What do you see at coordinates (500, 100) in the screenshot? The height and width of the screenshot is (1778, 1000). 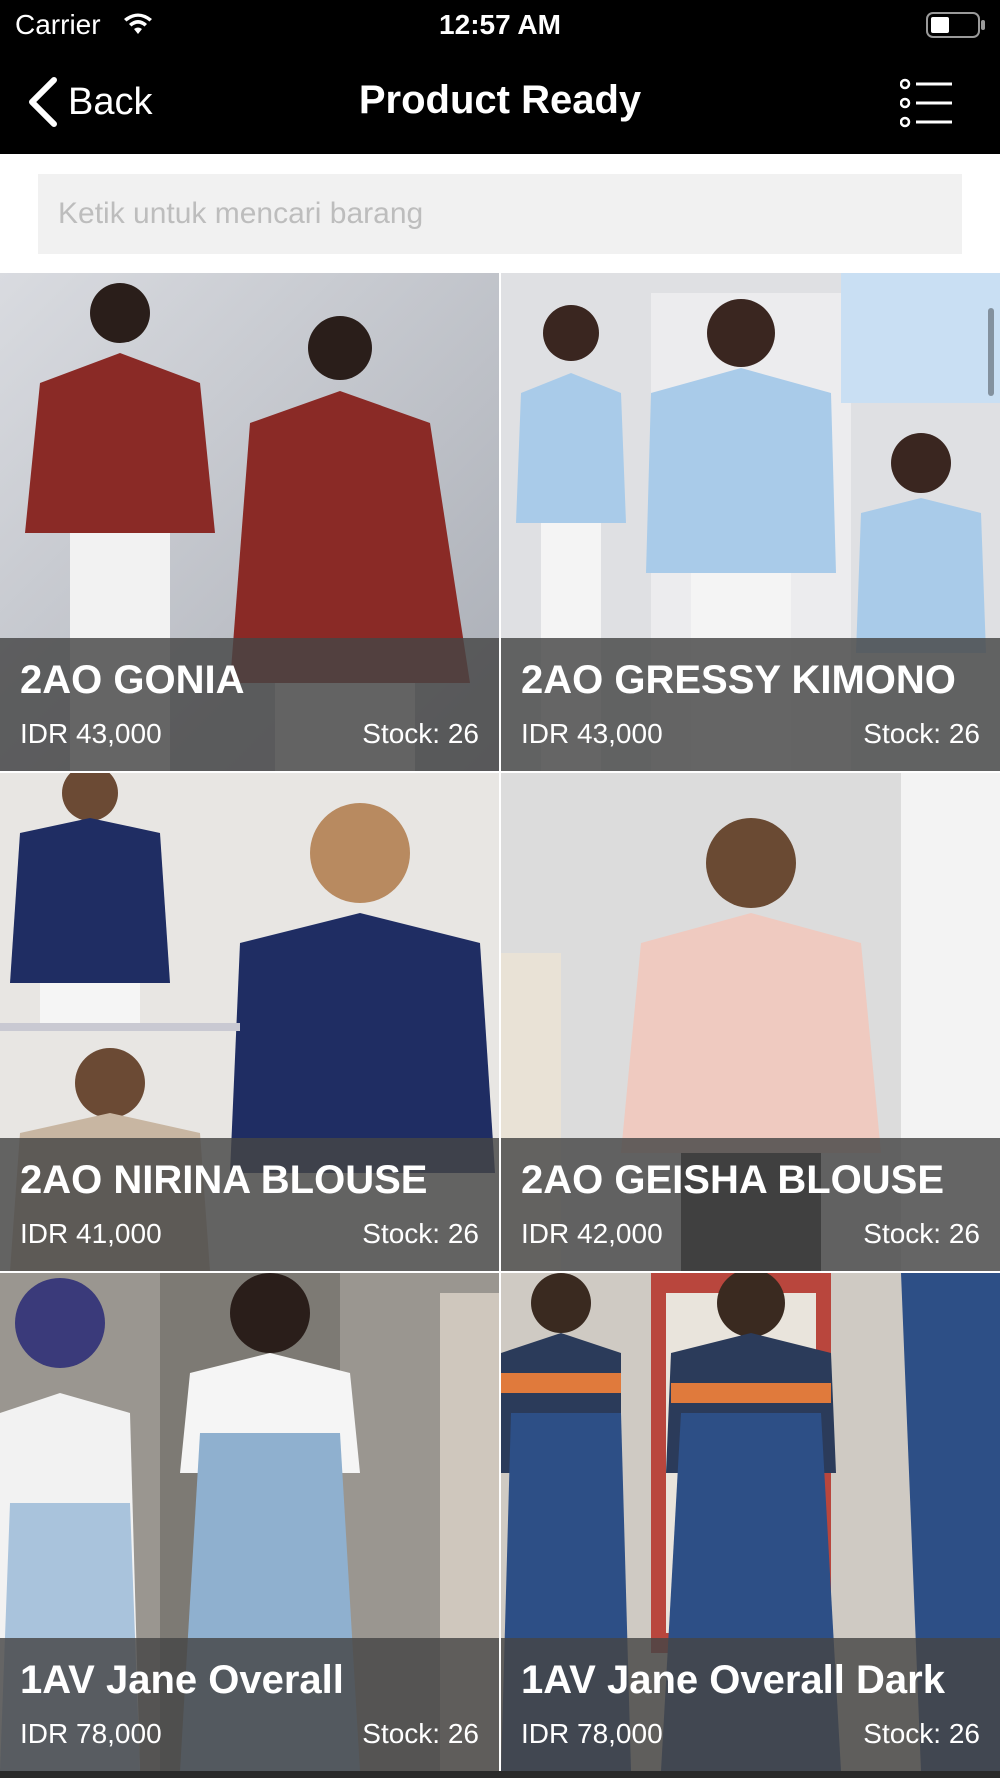 I see `page-title: Product Ready` at bounding box center [500, 100].